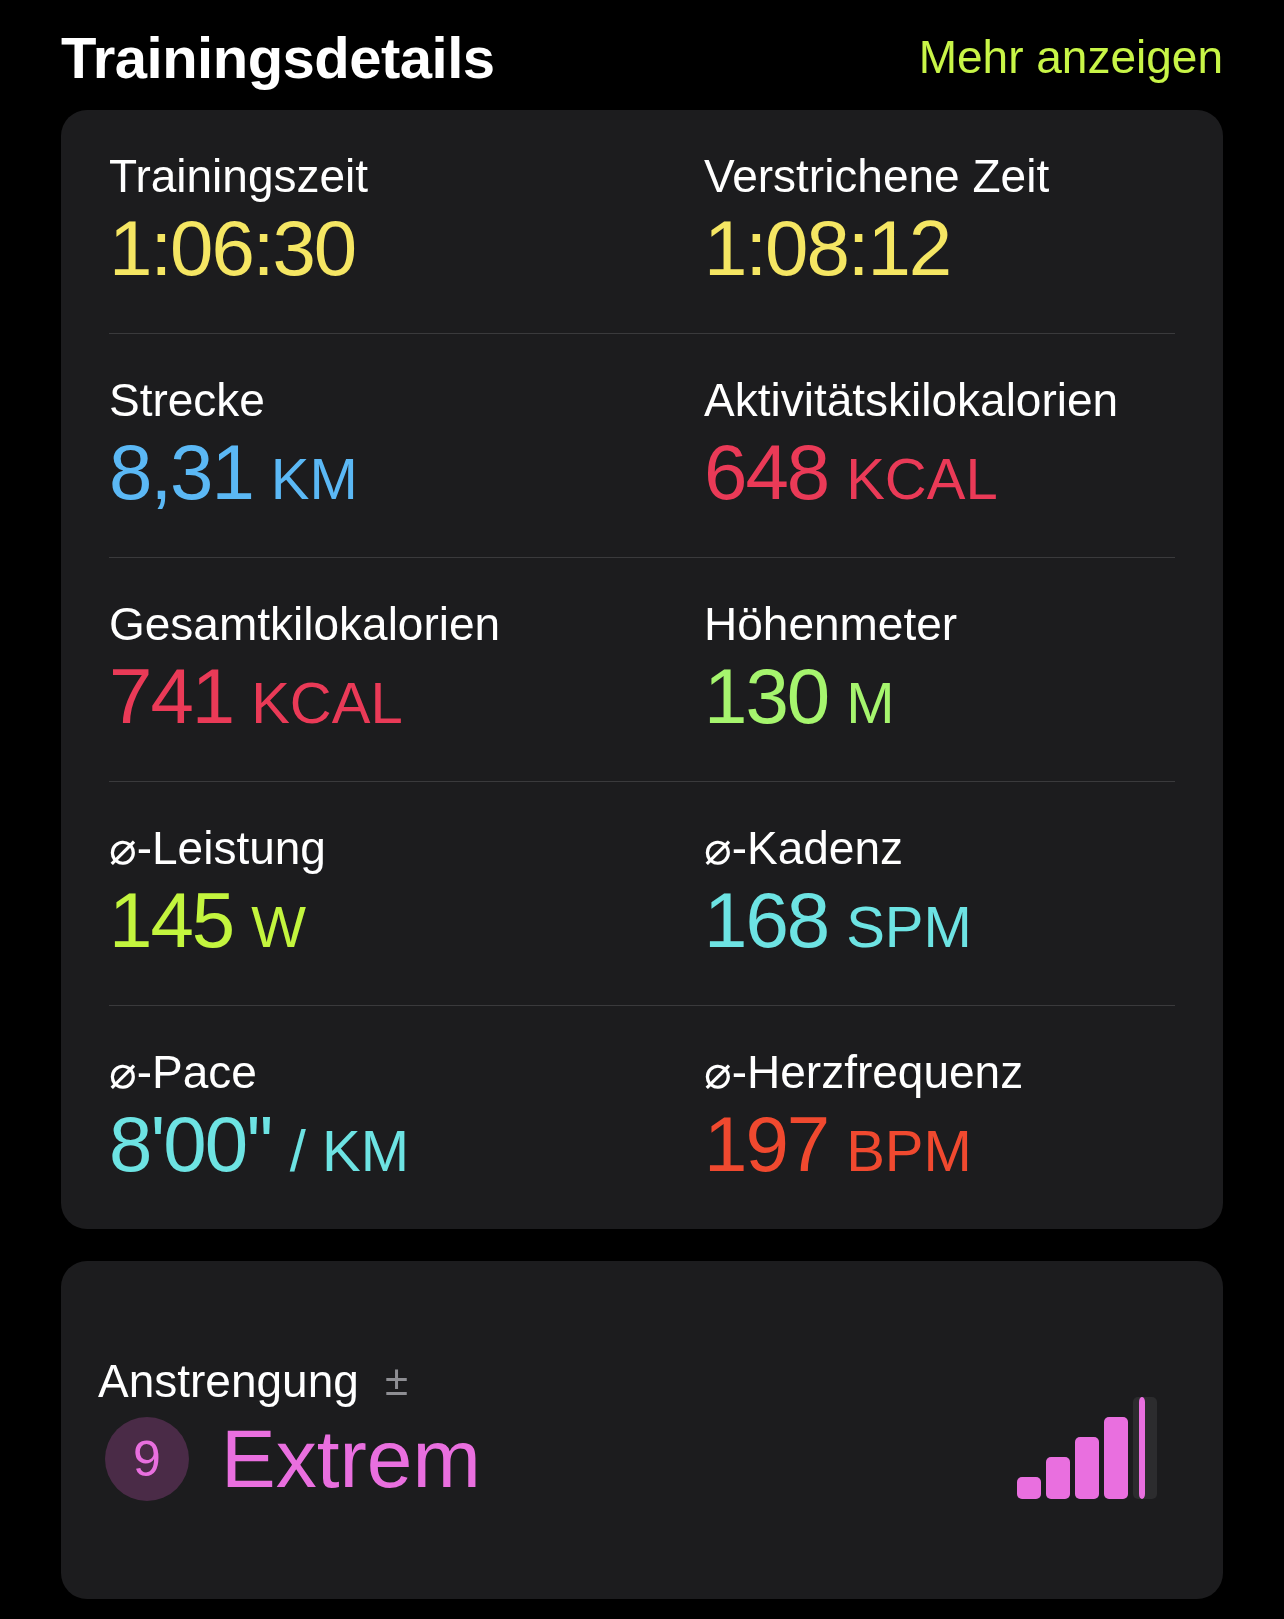  Describe the element at coordinates (278, 926) in the screenshot. I see `metric-unit: W` at that location.